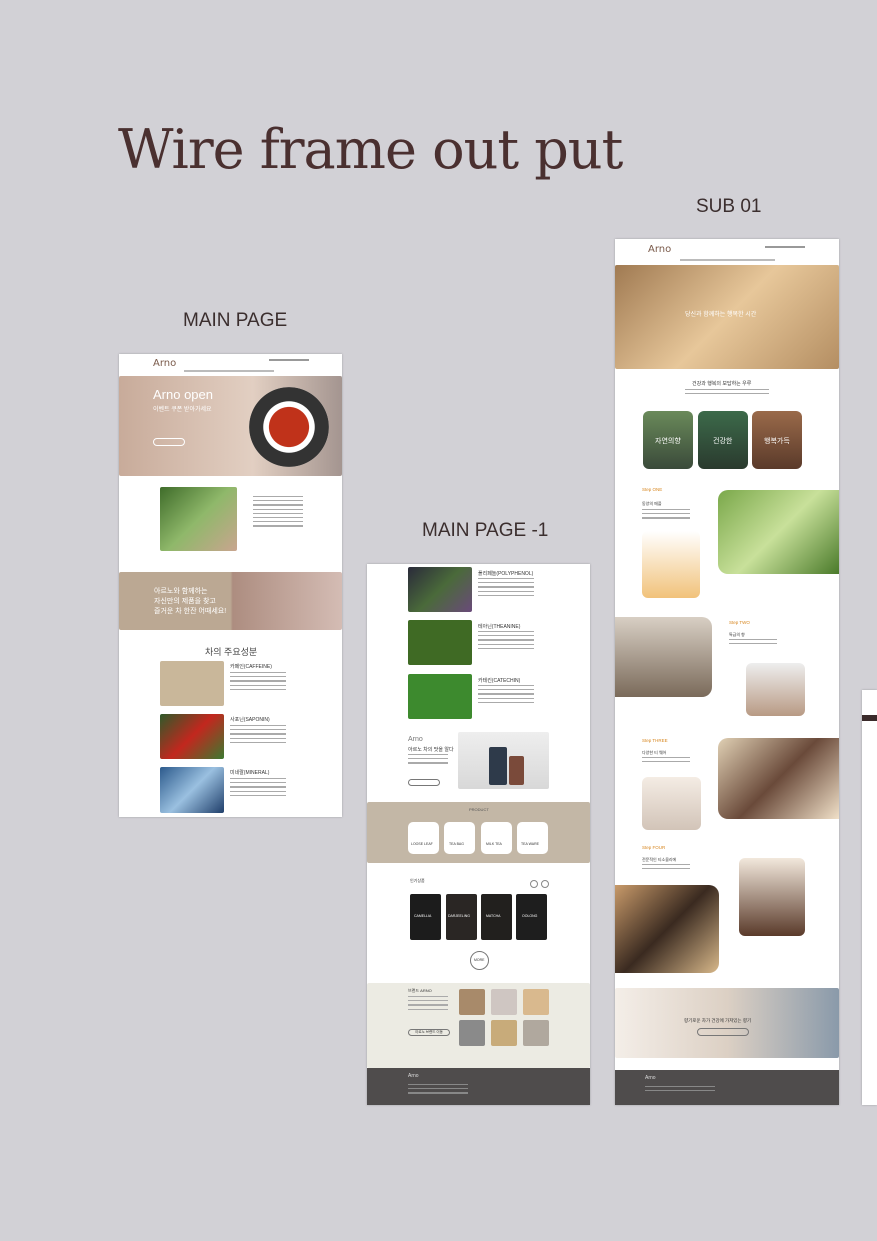 The image size is (877, 1241). What do you see at coordinates (258, 682) in the screenshot?
I see `caffeine-text` at bounding box center [258, 682].